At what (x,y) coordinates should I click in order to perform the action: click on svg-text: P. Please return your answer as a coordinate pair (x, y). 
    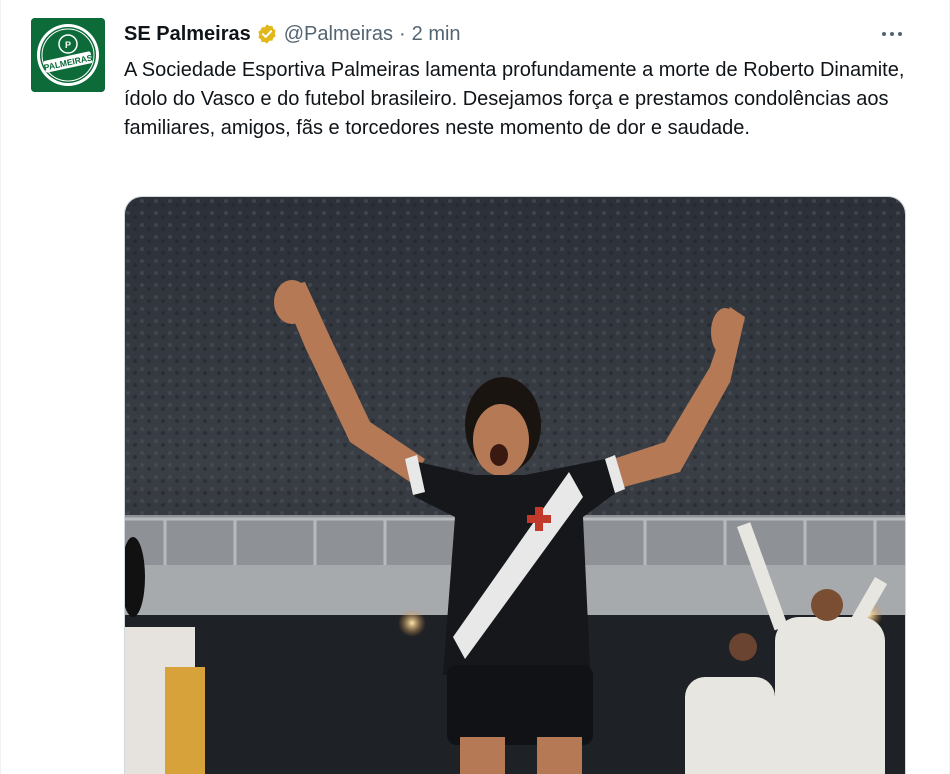
    Looking at the image, I should click on (68, 45).